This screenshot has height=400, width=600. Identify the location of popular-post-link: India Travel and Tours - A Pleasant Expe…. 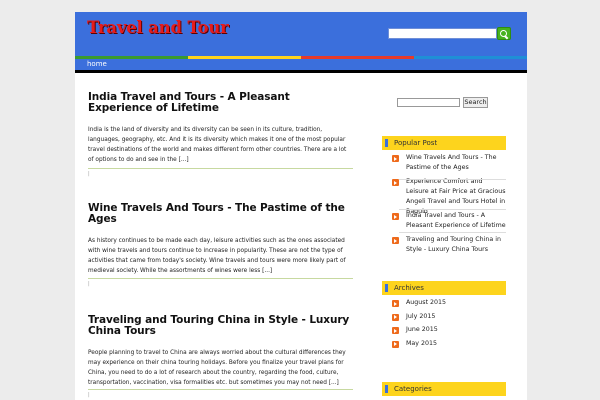
(456, 220).